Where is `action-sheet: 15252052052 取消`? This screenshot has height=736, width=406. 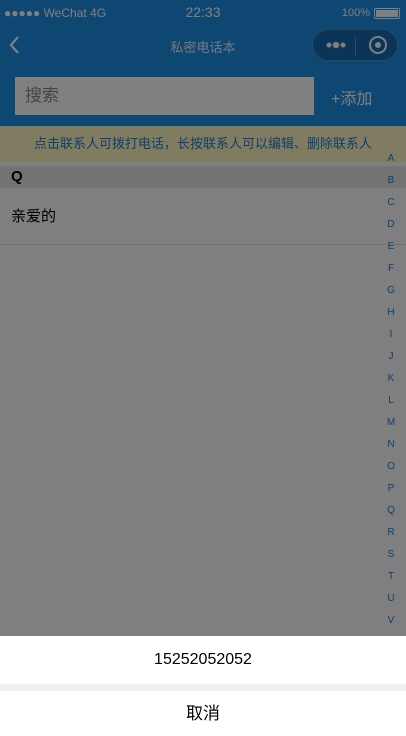
action-sheet: 15252052052 取消 is located at coordinates (203, 686).